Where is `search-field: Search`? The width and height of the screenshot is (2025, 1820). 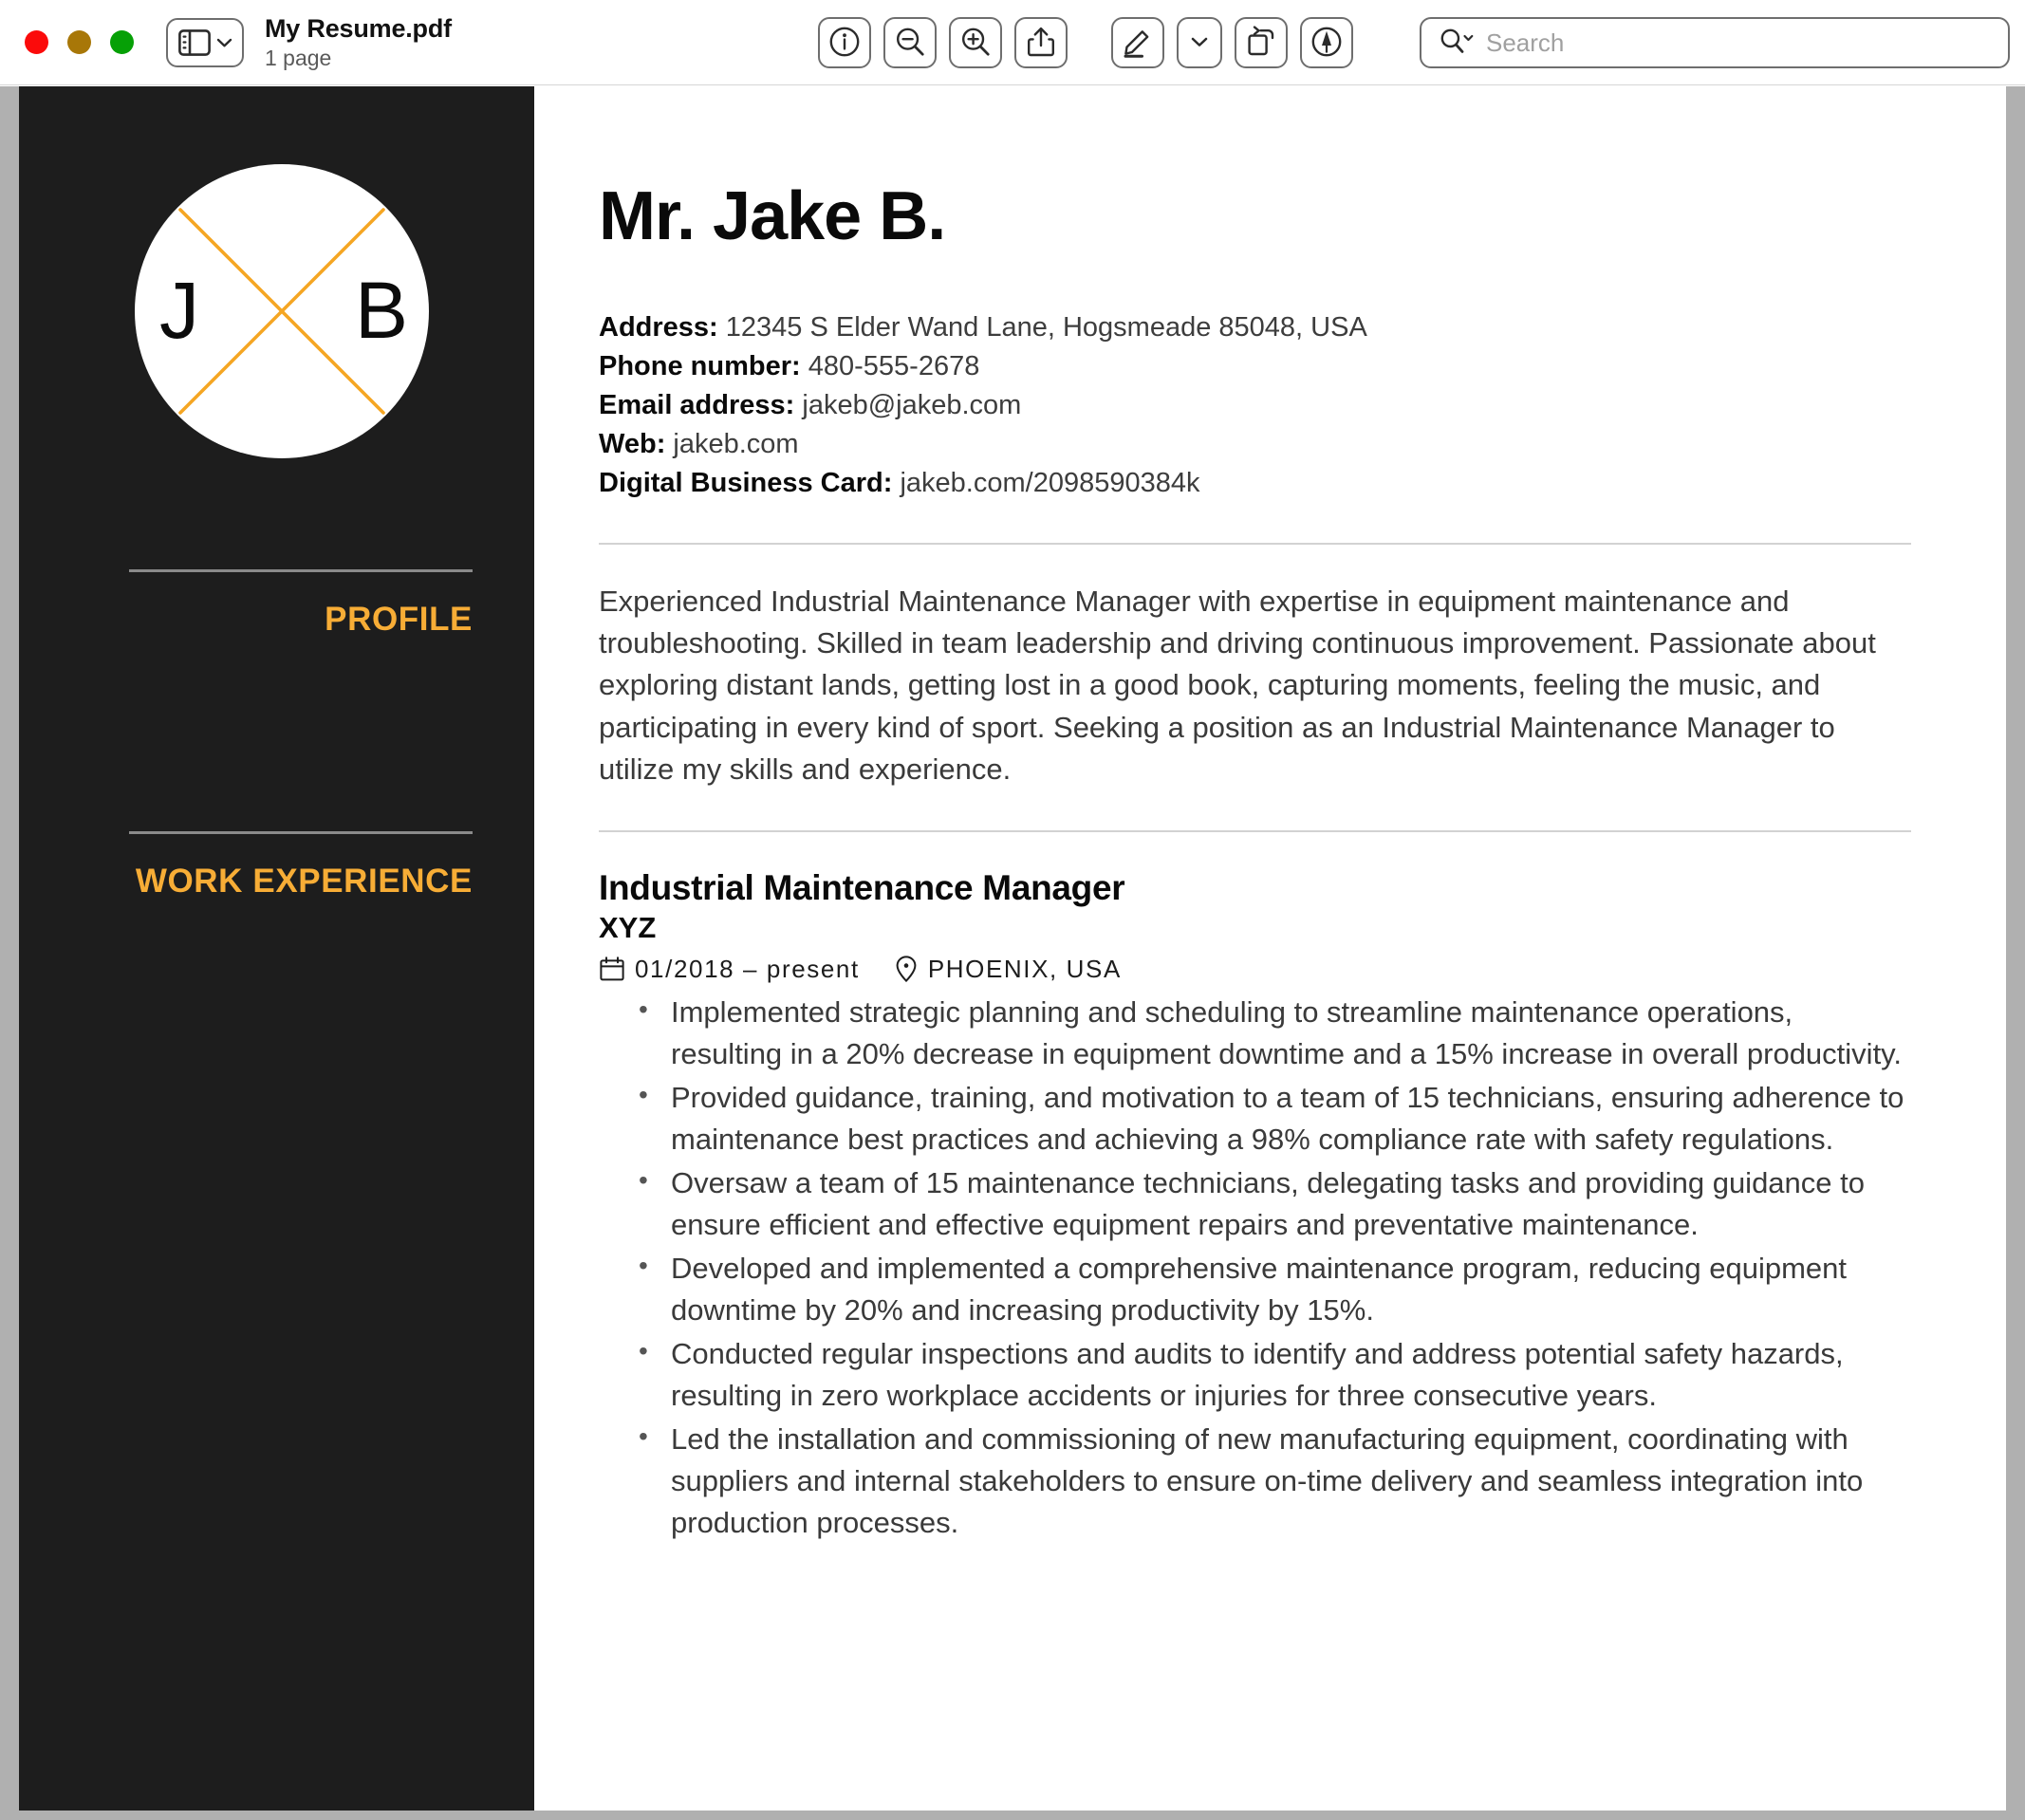
search-field: Search is located at coordinates (1715, 42).